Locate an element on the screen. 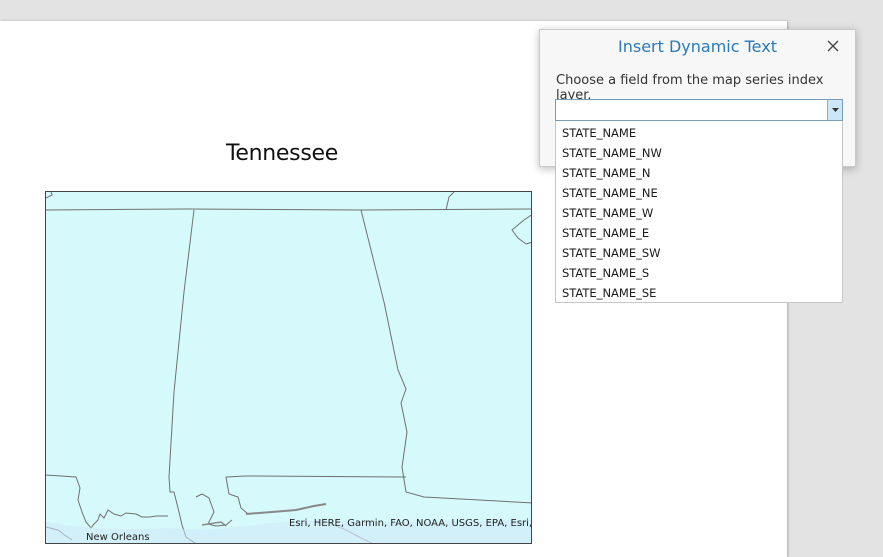 The height and width of the screenshot is (557, 883). dropdown-option: STATE_NAME_SE is located at coordinates (699, 293).